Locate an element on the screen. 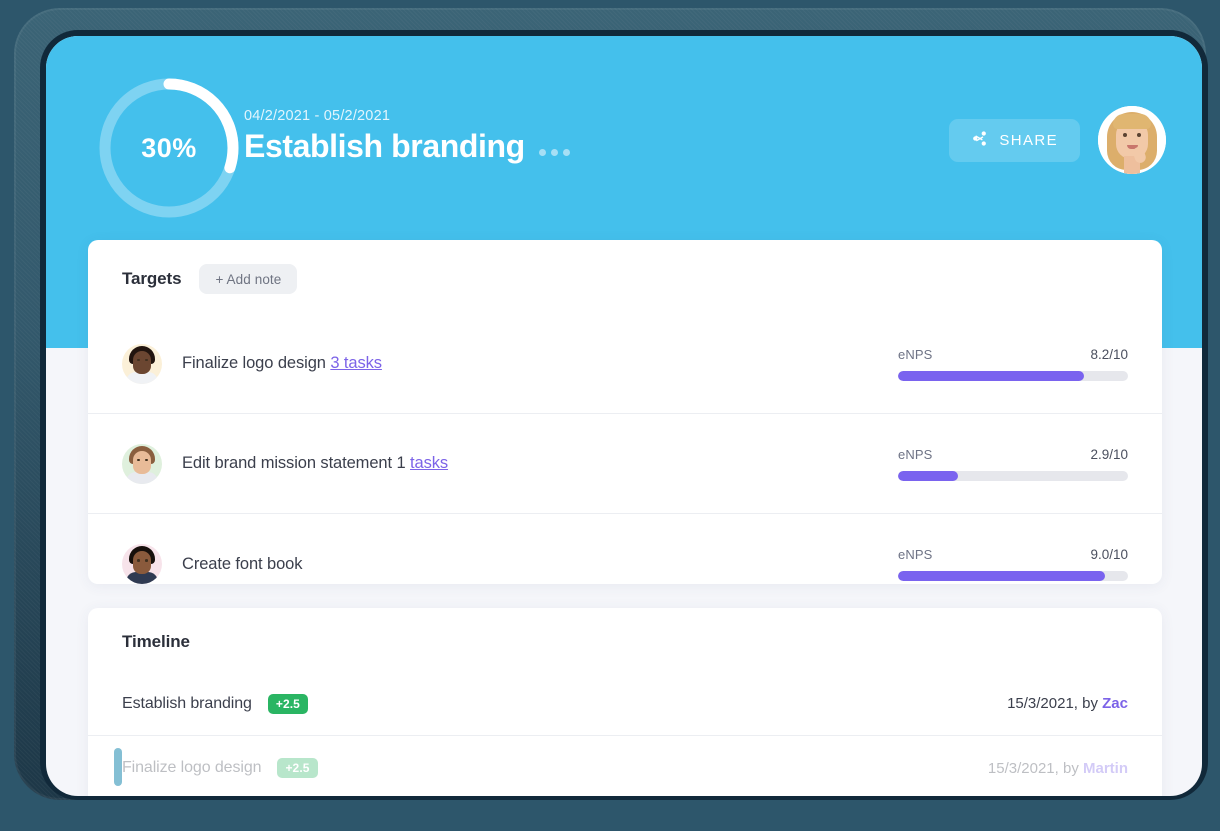 Image resolution: width=1220 pixels, height=831 pixels. tasks-link: 3 tasks is located at coordinates (356, 363).